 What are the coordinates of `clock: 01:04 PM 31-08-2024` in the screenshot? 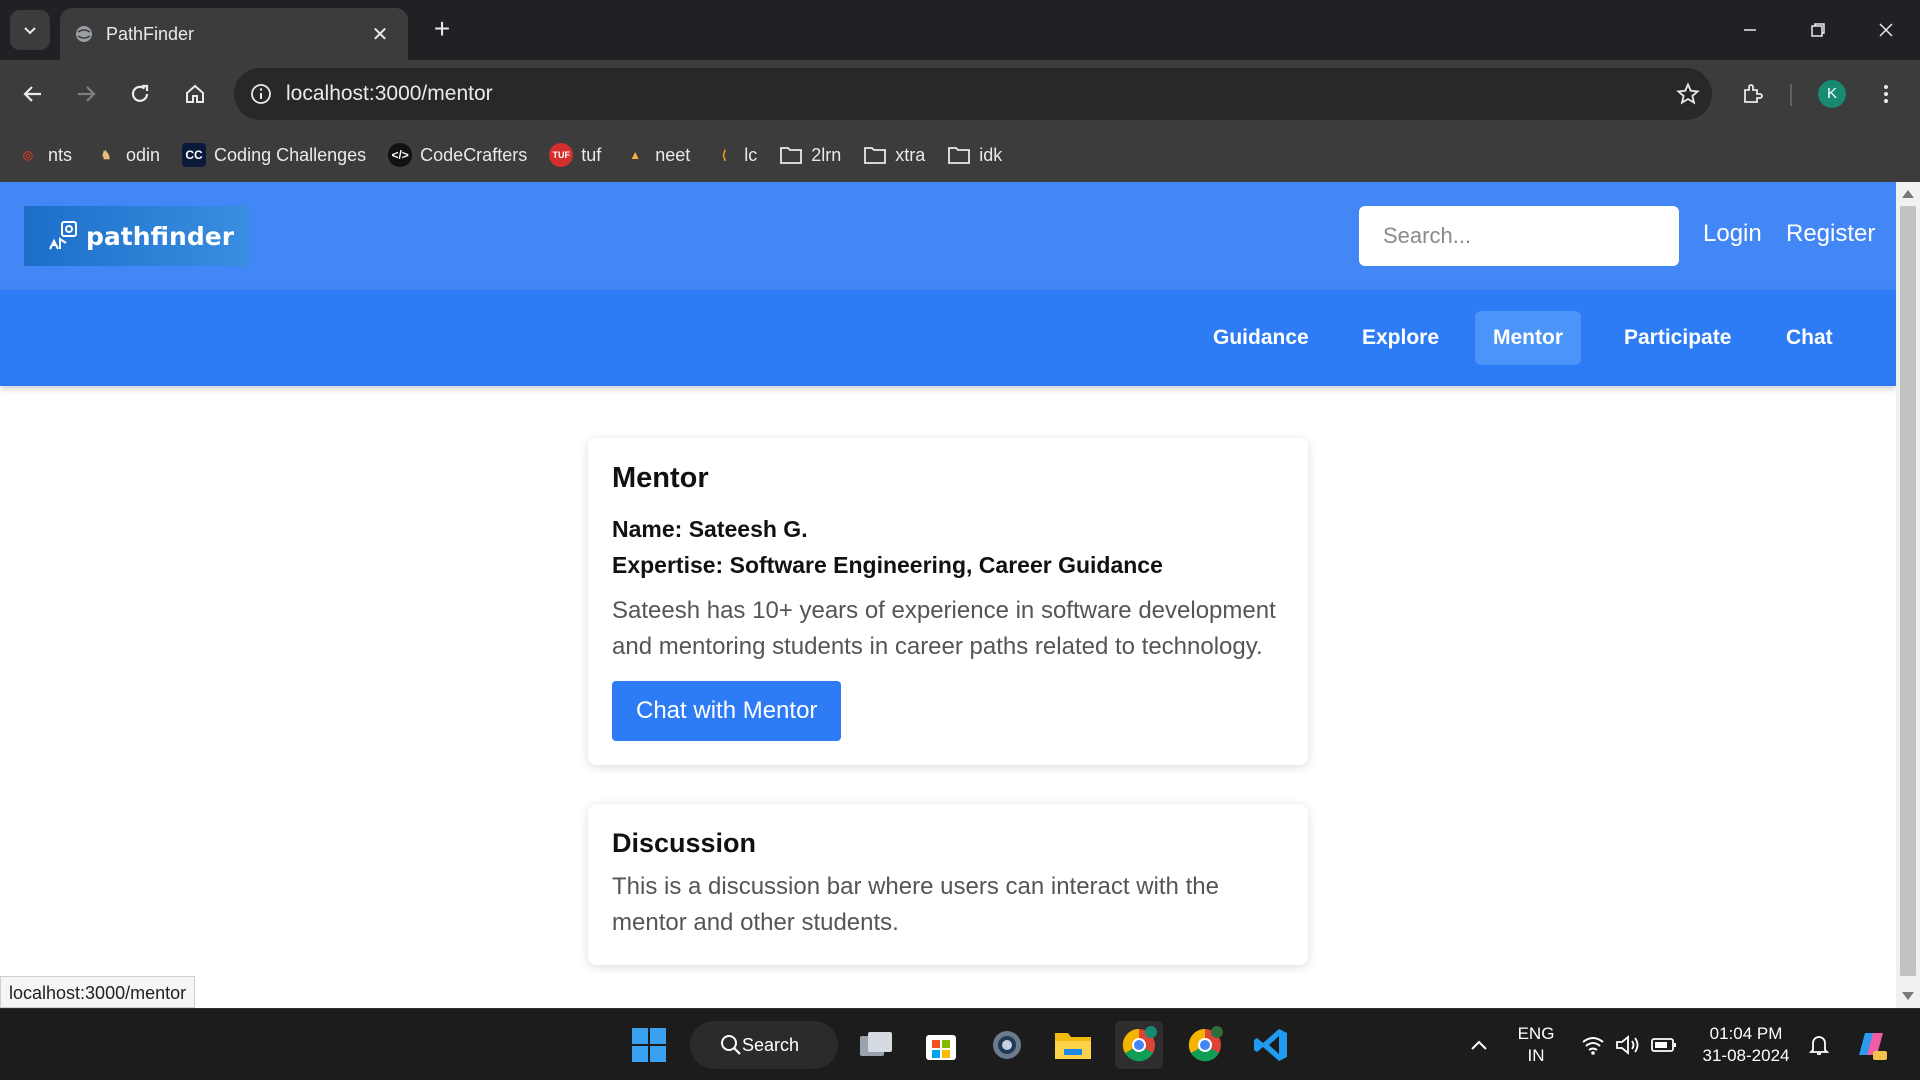 It's located at (1746, 1045).